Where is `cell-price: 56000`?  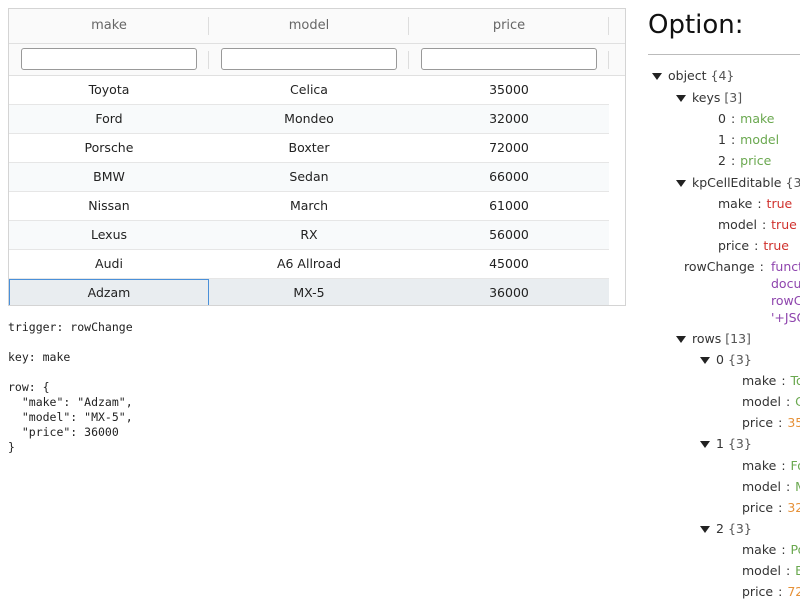
cell-price: 56000 is located at coordinates (509, 235).